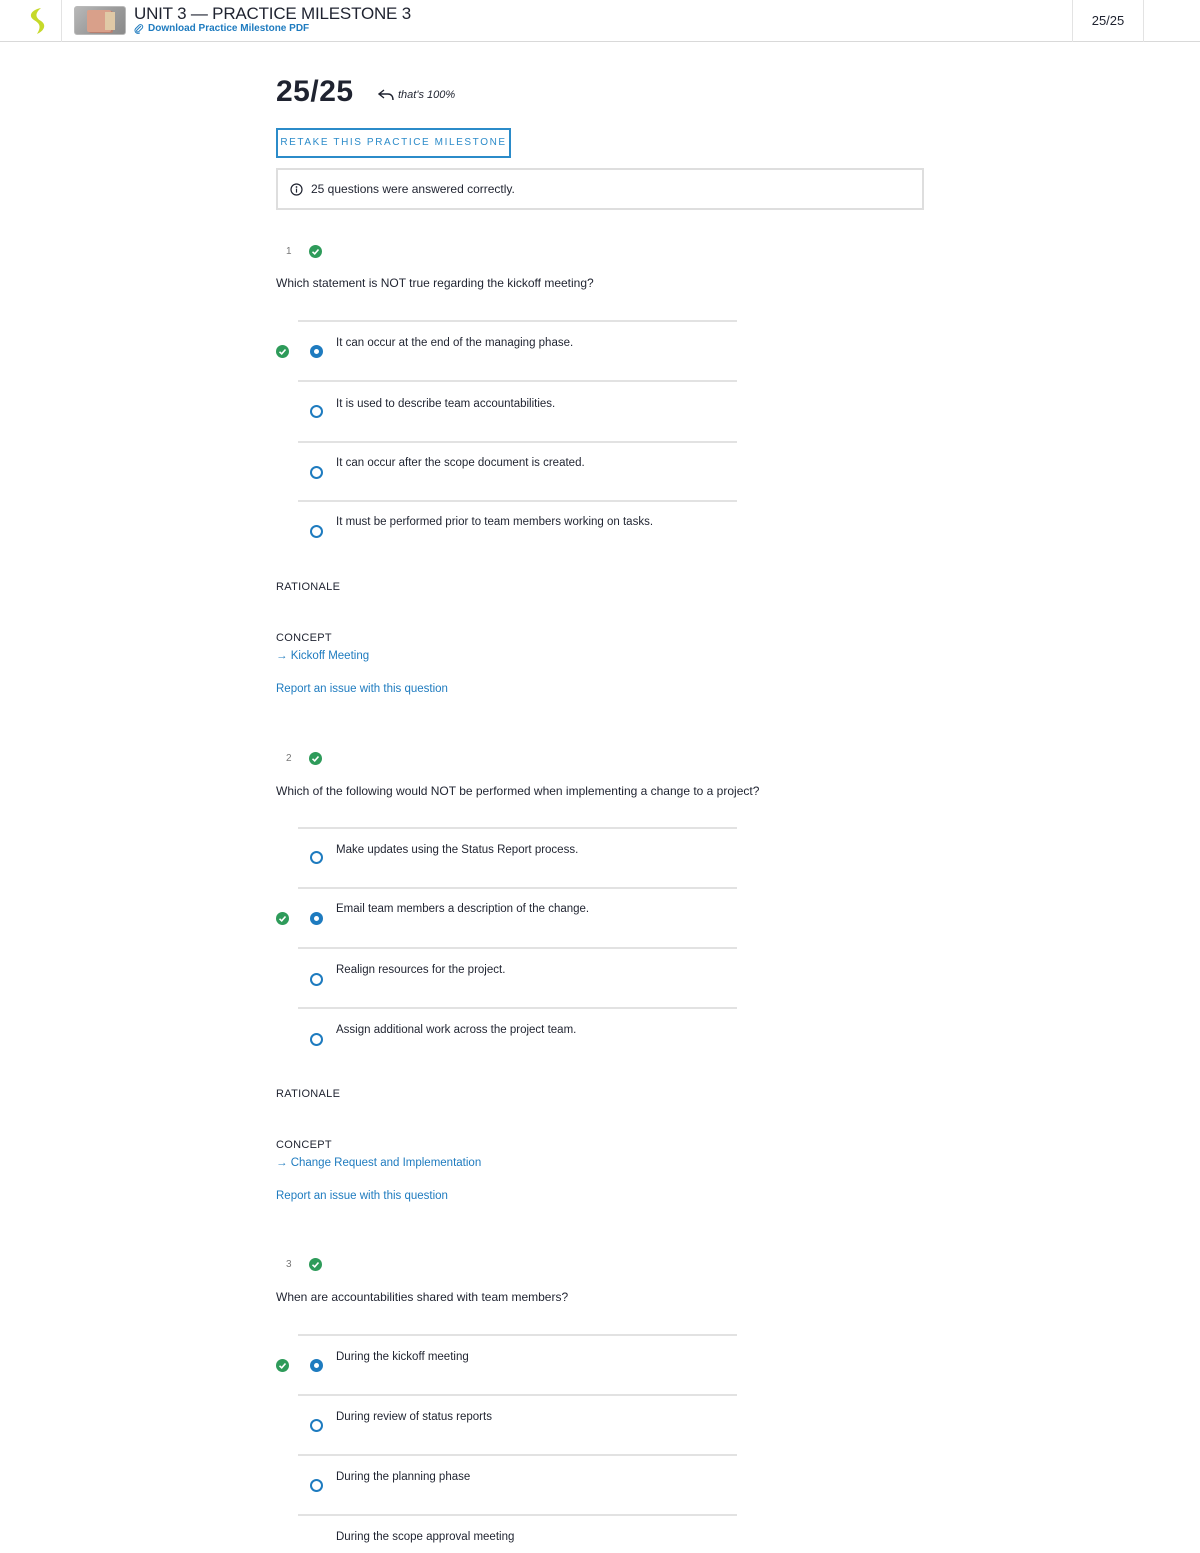  Describe the element at coordinates (289, 251) in the screenshot. I see `question-number: 1` at that location.